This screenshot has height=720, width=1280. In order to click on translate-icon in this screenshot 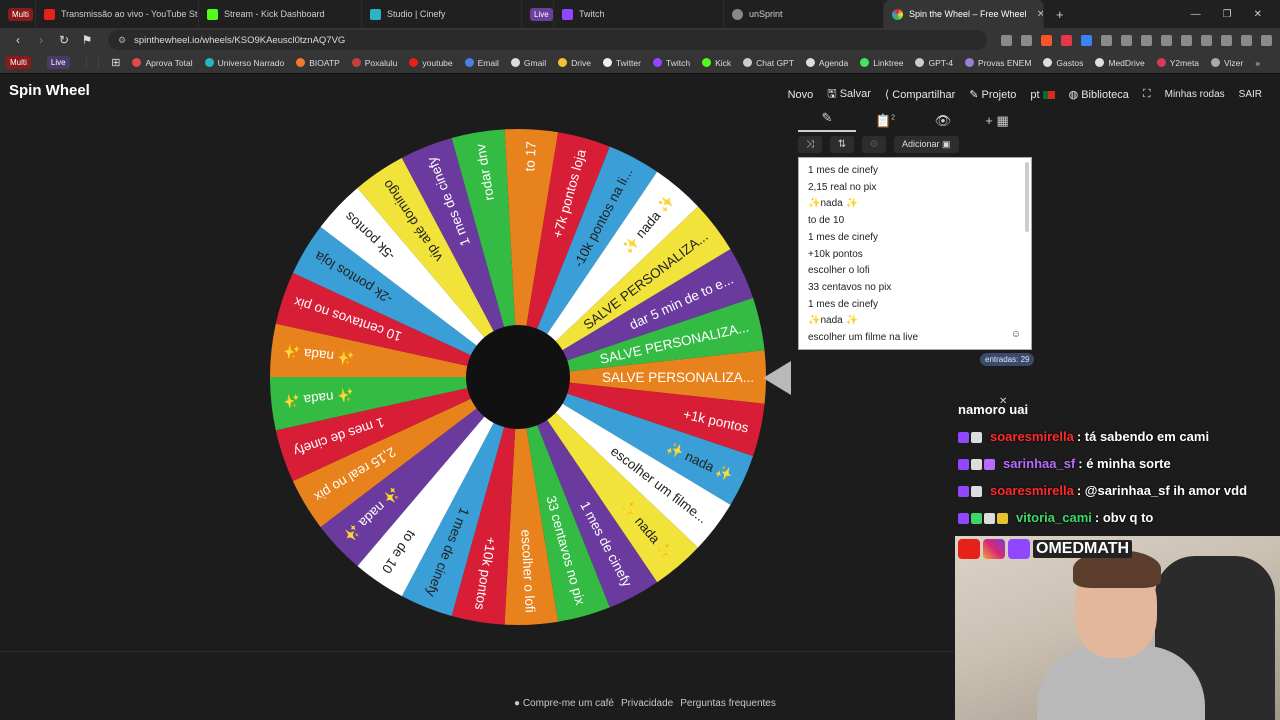, I will do `click(1006, 40)`.